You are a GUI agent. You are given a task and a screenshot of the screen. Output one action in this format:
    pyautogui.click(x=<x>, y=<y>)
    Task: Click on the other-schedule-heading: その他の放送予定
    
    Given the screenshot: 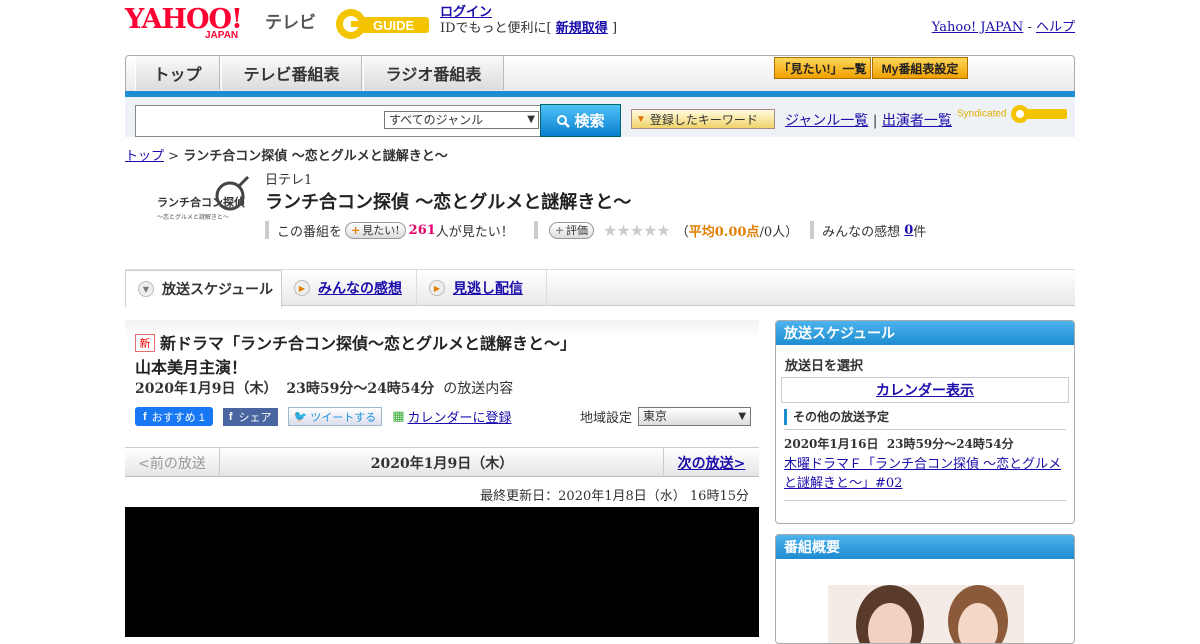 What is the action you would take?
    pyautogui.click(x=925, y=417)
    